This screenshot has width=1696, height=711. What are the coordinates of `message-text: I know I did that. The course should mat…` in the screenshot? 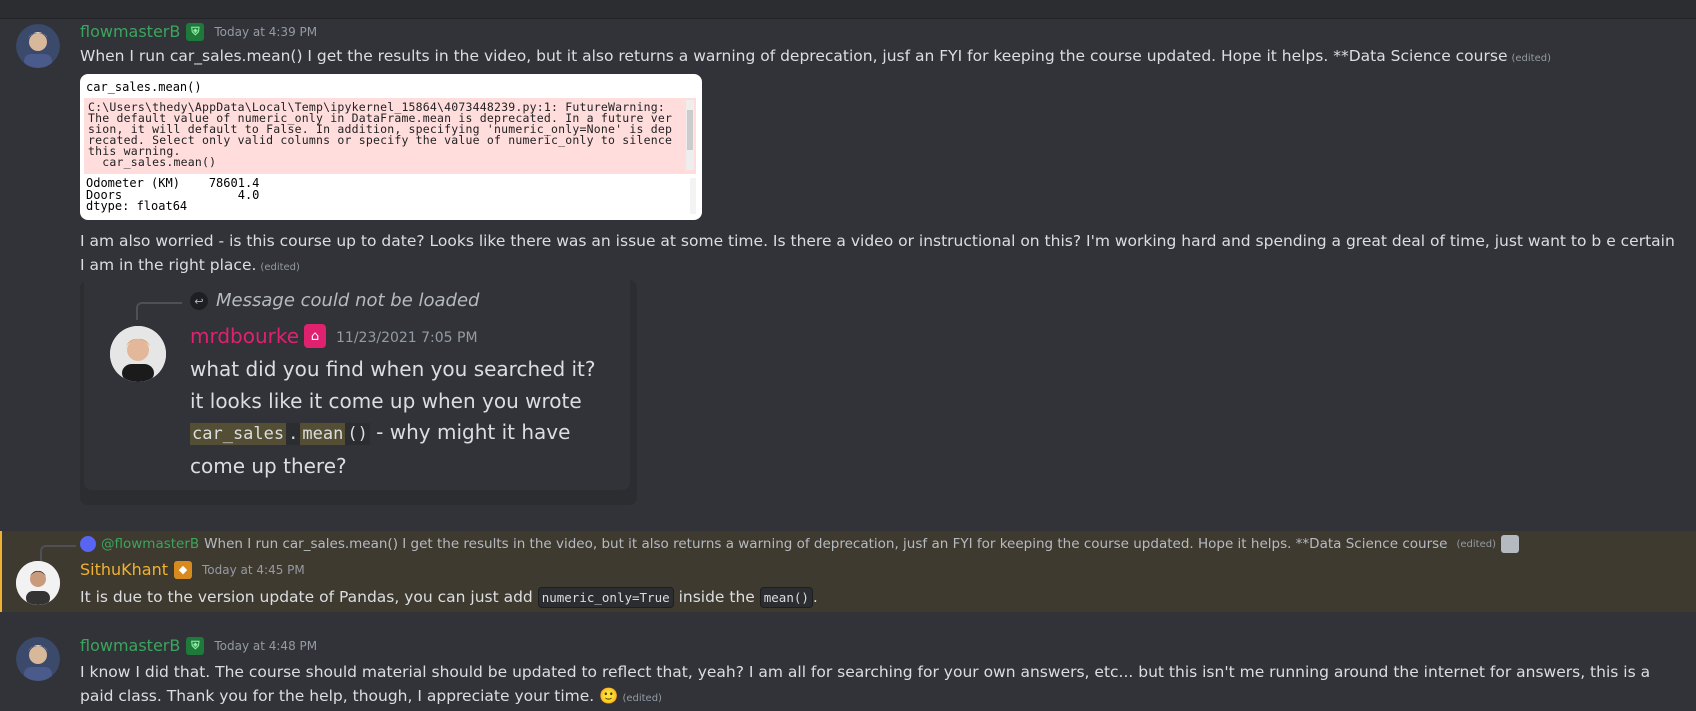 It's located at (865, 684).